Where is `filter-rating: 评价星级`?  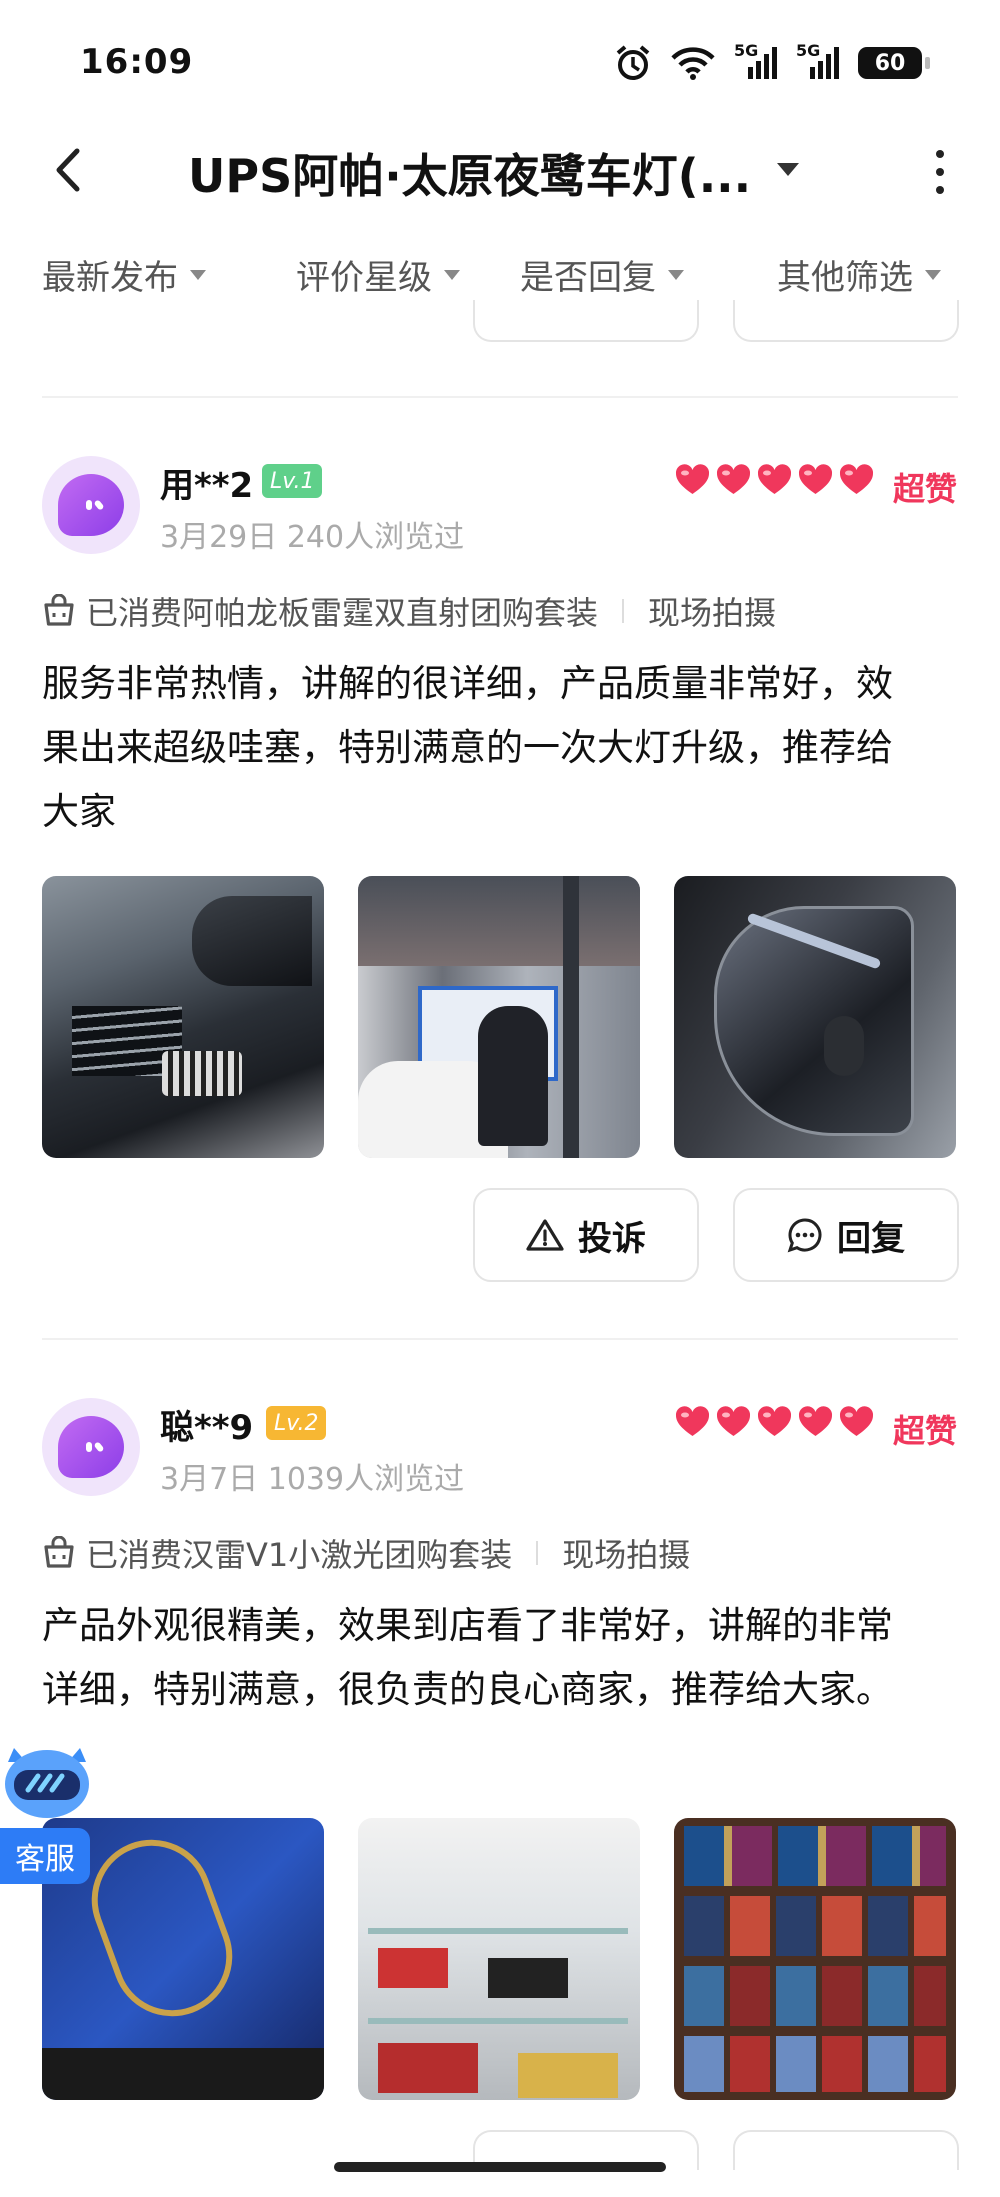
filter-rating: 评价星级 is located at coordinates (378, 274).